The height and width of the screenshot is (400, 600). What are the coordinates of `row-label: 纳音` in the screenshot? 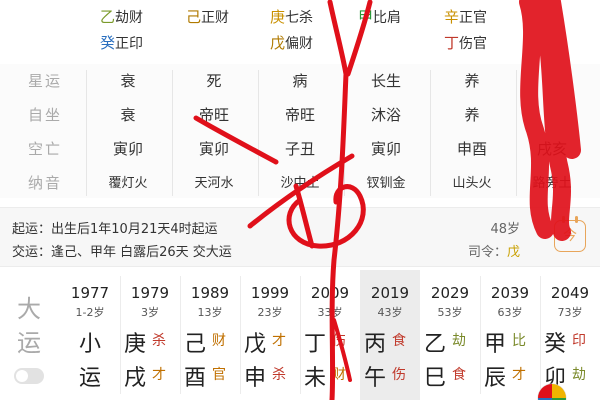 It's located at (44, 183).